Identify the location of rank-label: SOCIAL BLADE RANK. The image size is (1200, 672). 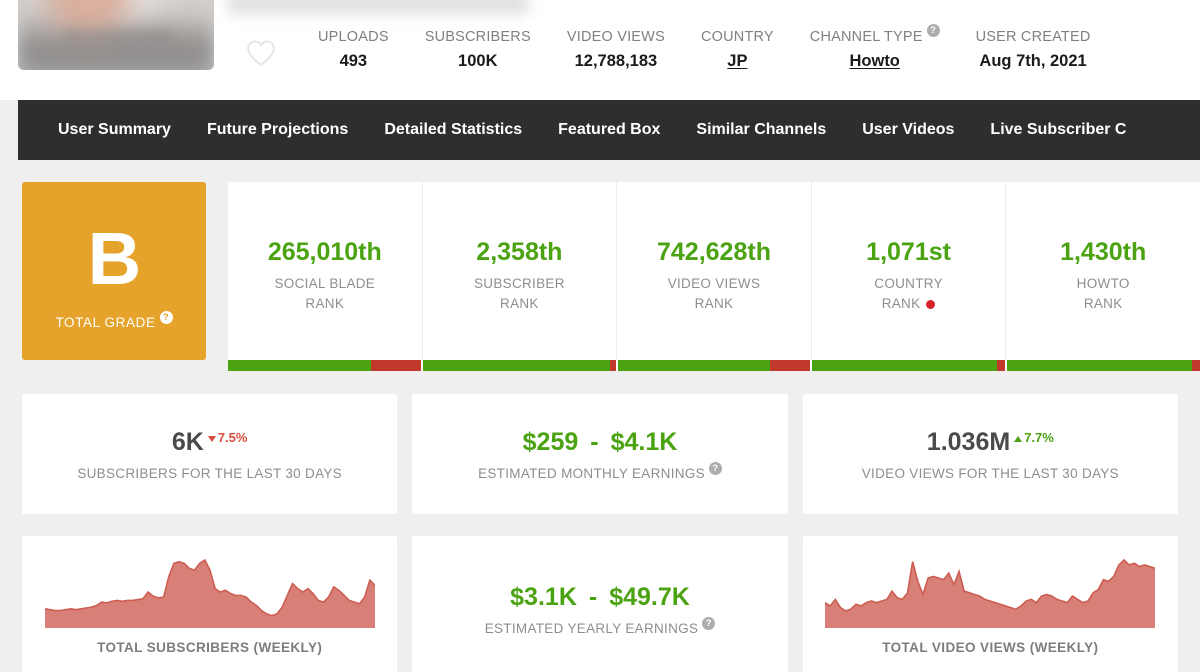
(324, 294).